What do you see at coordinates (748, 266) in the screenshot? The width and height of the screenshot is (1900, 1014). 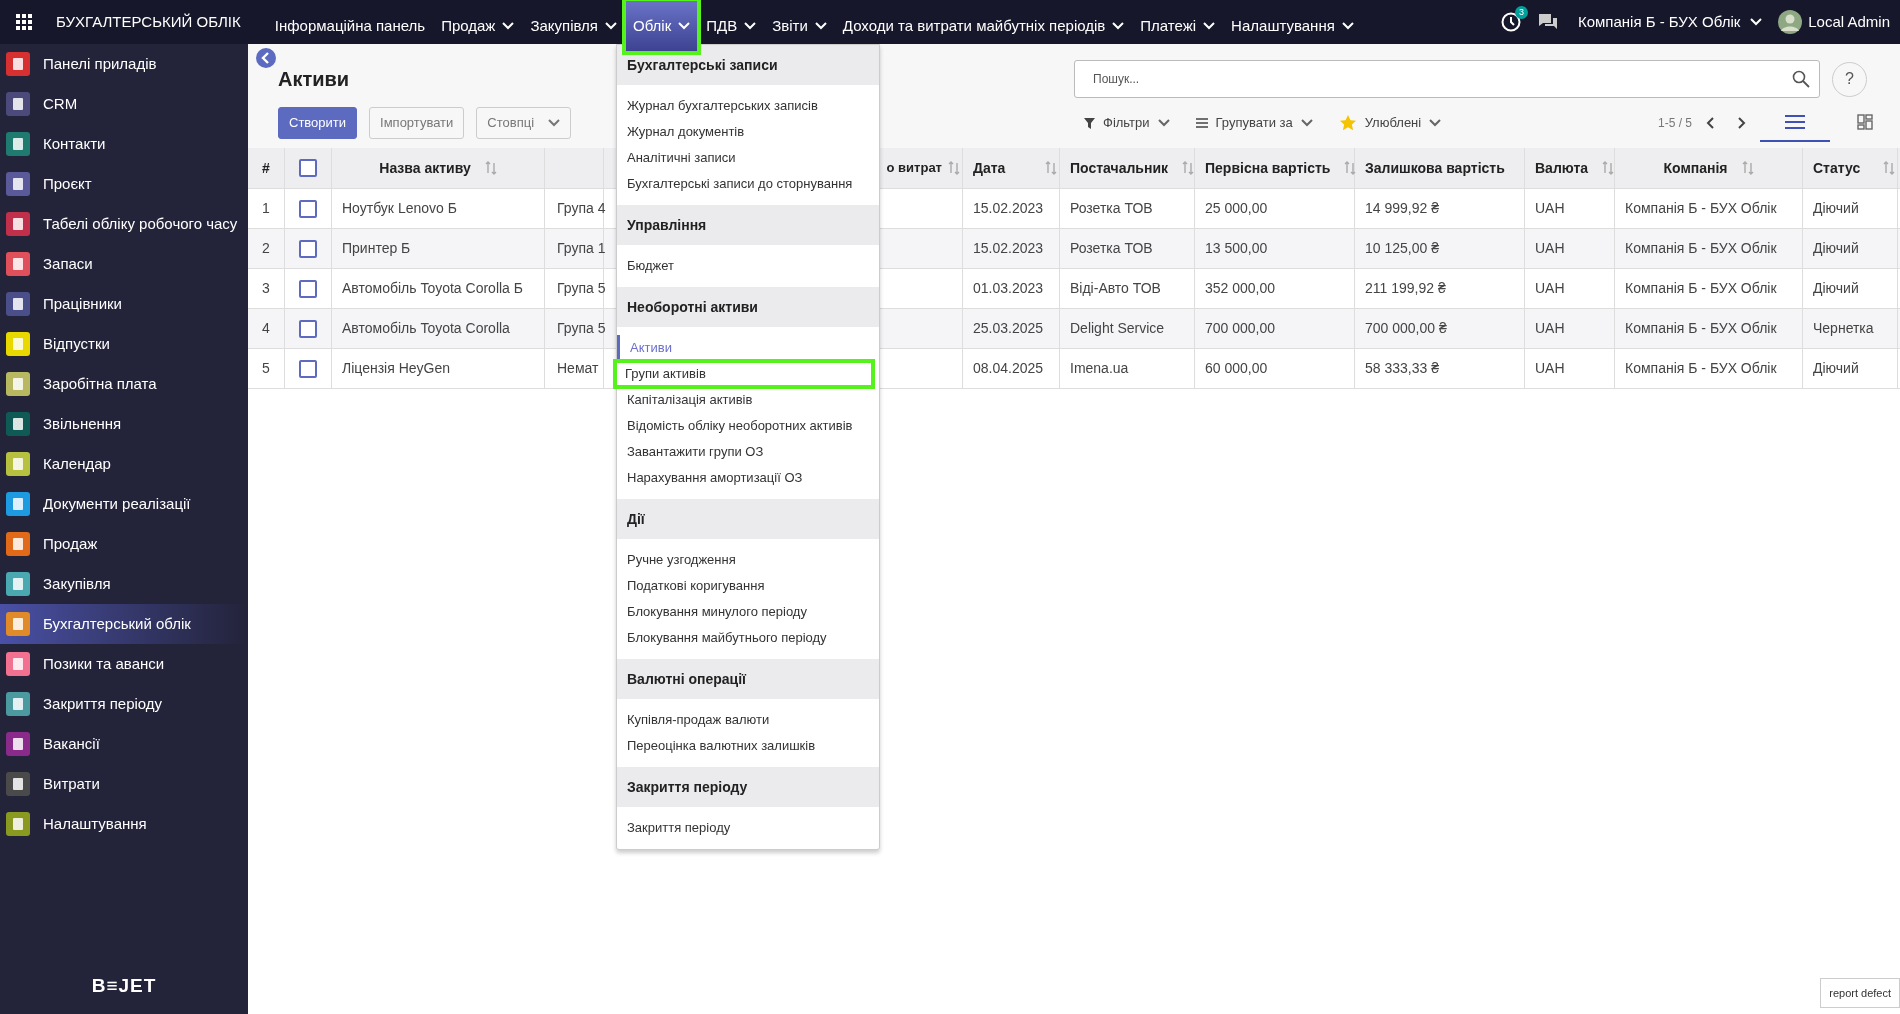 I see `menu-item: Бюджет` at bounding box center [748, 266].